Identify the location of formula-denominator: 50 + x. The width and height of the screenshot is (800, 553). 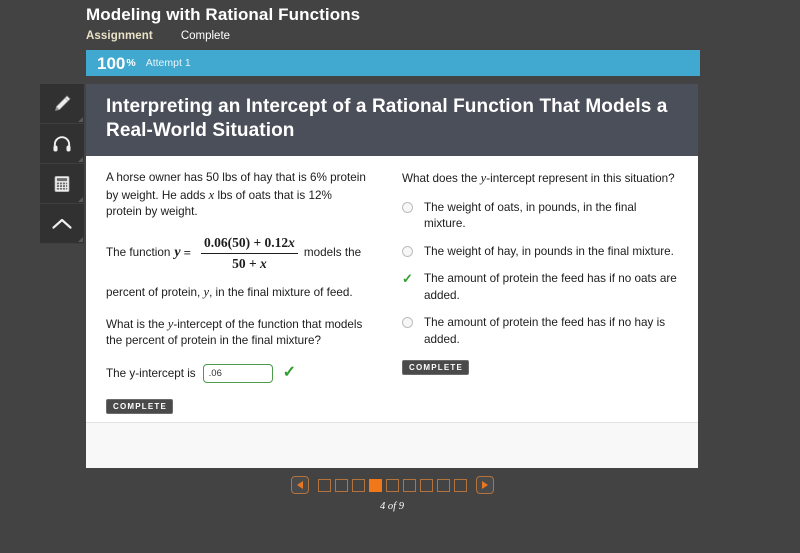
(249, 263).